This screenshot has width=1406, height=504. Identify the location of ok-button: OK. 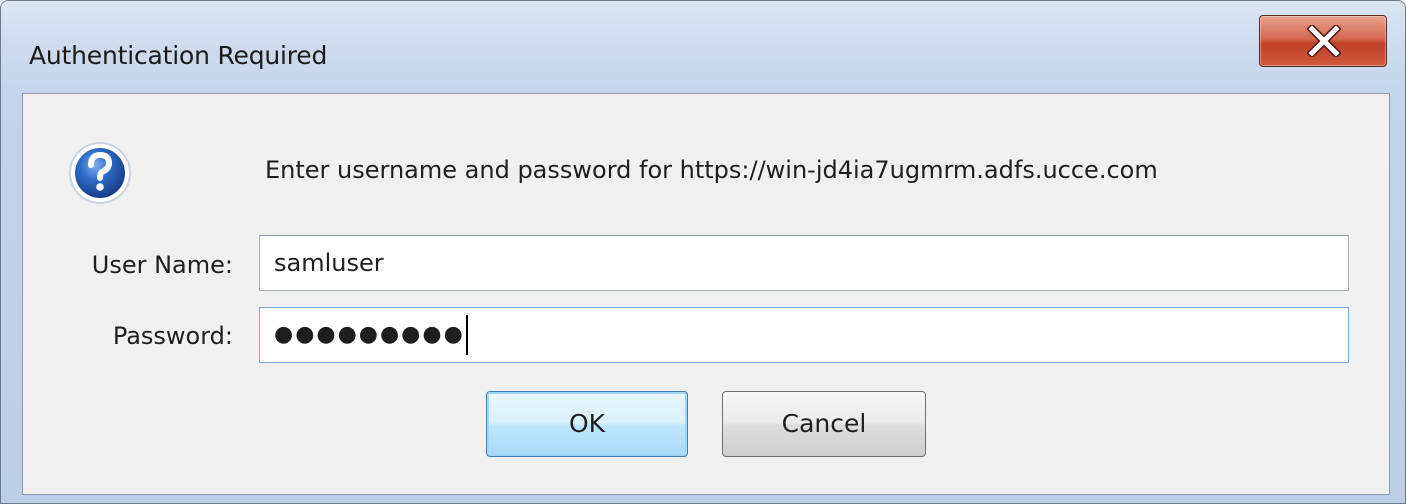
(587, 424).